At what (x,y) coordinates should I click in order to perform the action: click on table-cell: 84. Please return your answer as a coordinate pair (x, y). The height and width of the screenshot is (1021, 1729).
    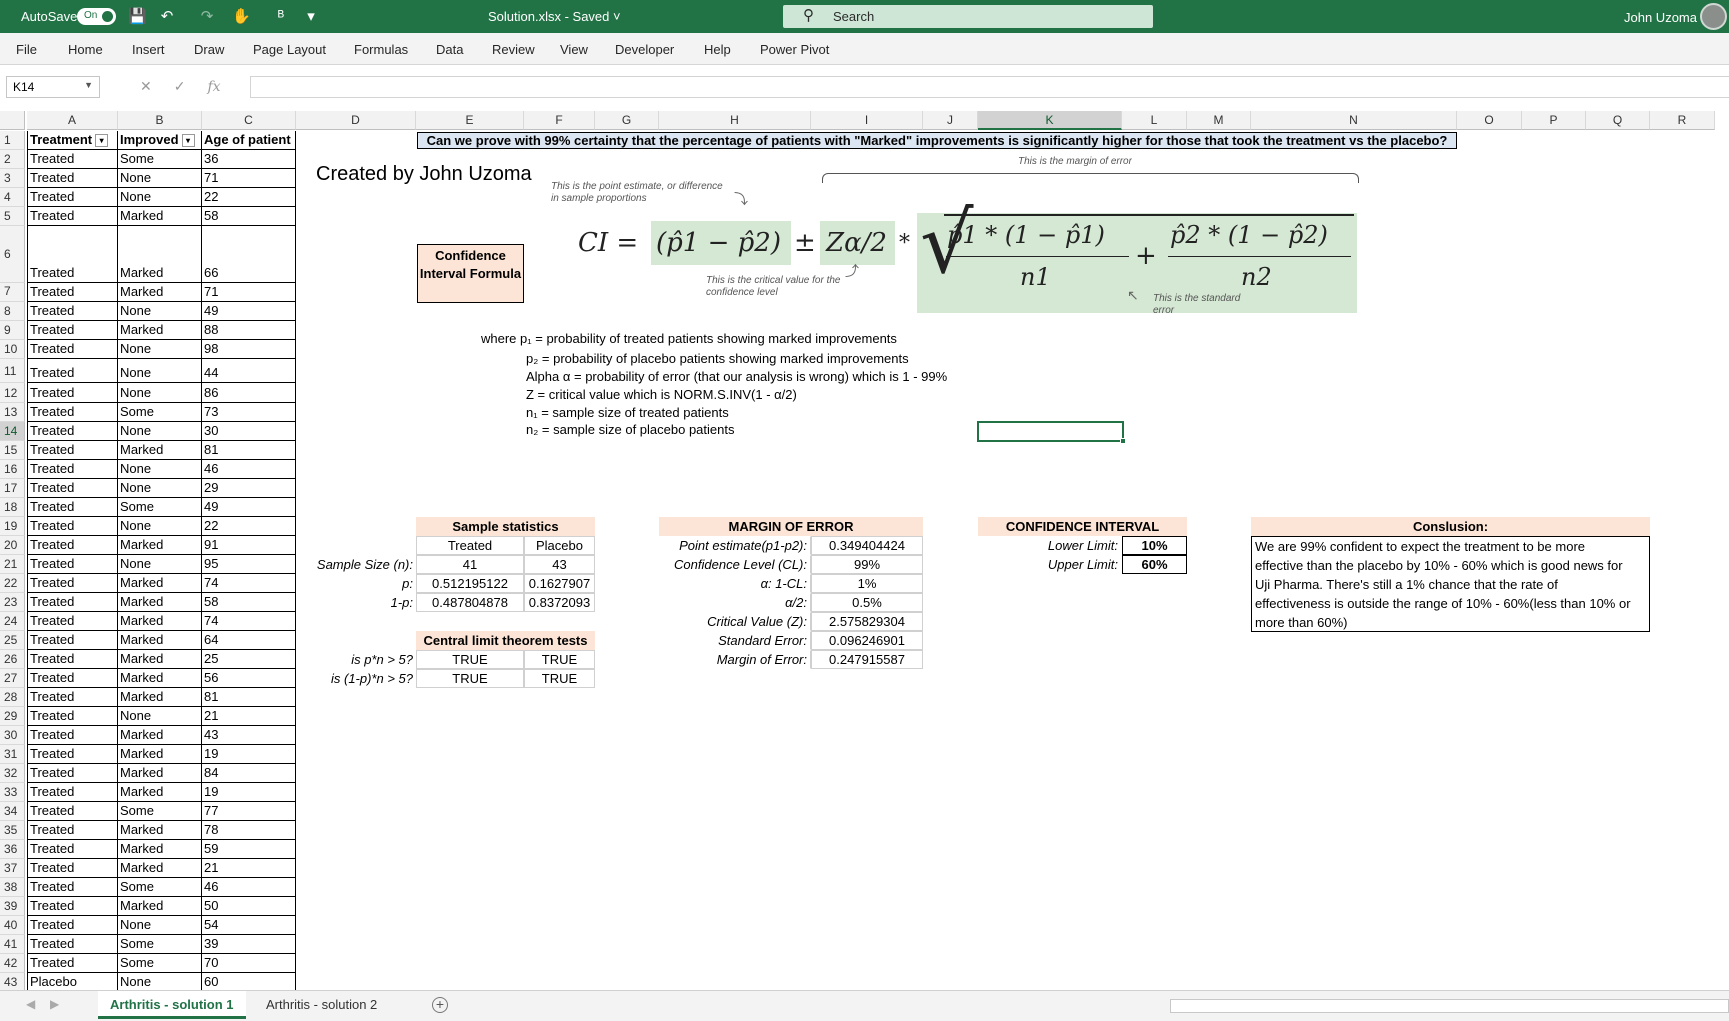
    Looking at the image, I should click on (249, 773).